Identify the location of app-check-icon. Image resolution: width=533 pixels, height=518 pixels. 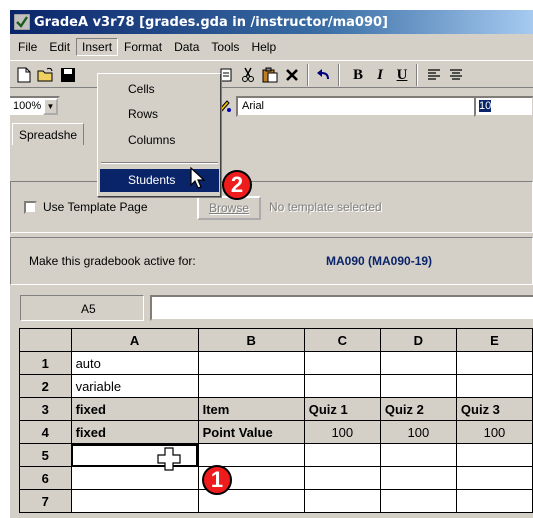
(22, 22).